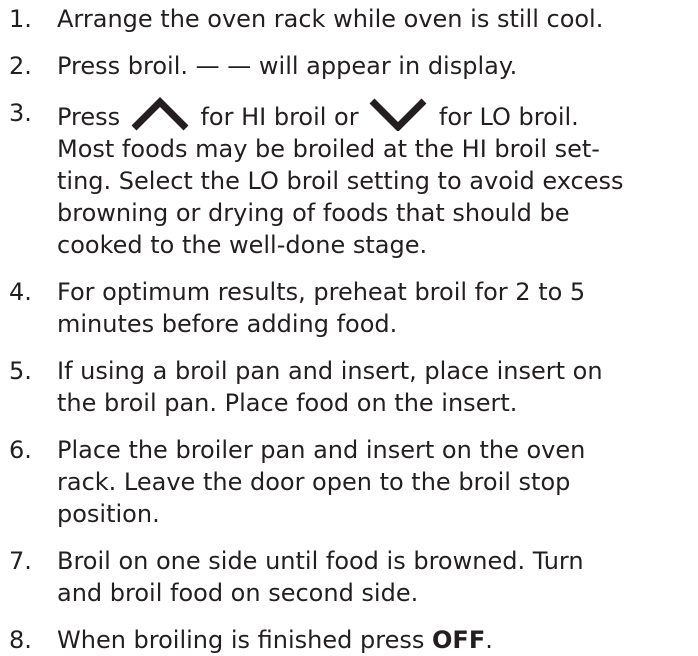 The height and width of the screenshot is (656, 698). I want to click on hi-broil-text: for HI broil or, so click(279, 117).